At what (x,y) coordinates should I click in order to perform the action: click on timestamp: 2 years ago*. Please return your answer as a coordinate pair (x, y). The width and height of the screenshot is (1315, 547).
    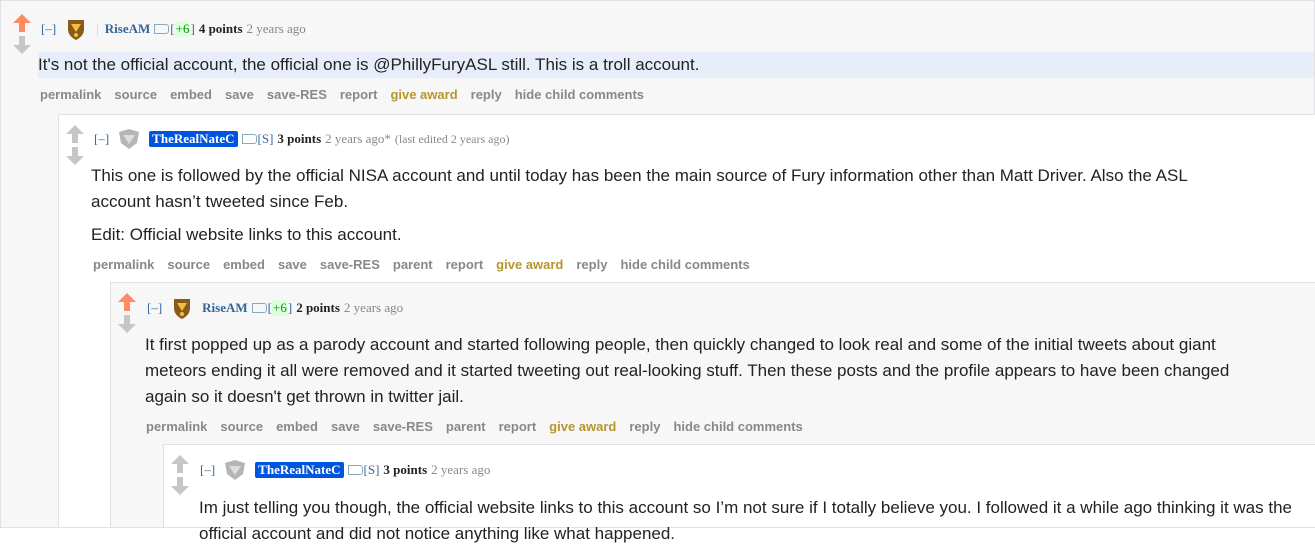
    Looking at the image, I should click on (358, 138).